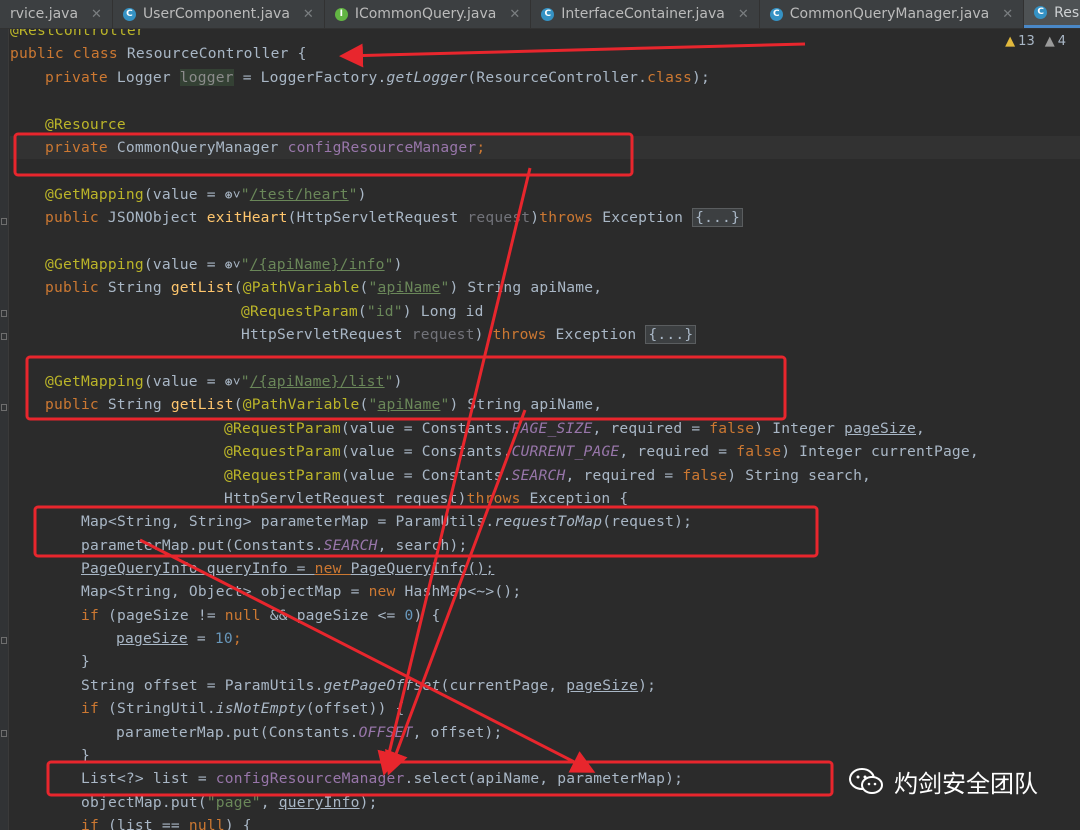 The height and width of the screenshot is (830, 1080). I want to click on watermark: 灼剑安全团队, so click(943, 781).